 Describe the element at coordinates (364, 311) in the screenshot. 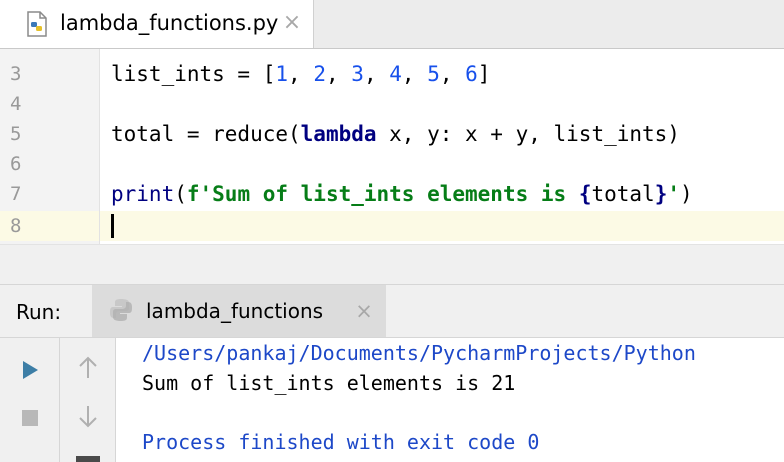

I see `close-run-tab-icon: ×` at that location.